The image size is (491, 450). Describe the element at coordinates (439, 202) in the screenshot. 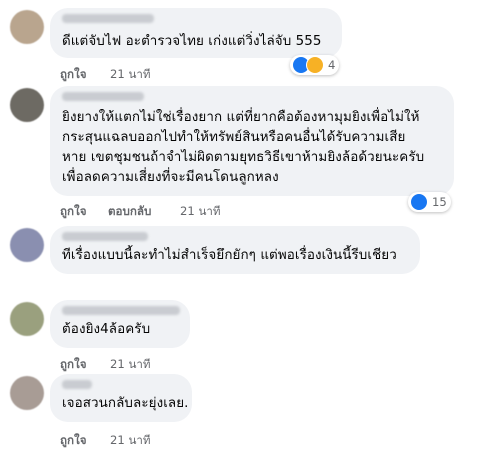

I see `reaction-count: 15` at that location.